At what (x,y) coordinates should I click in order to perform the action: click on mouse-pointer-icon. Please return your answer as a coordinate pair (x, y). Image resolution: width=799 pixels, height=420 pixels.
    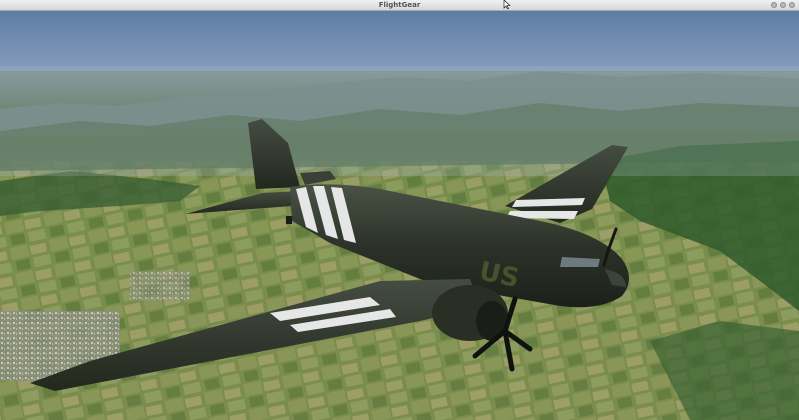
    Looking at the image, I should click on (507, 5).